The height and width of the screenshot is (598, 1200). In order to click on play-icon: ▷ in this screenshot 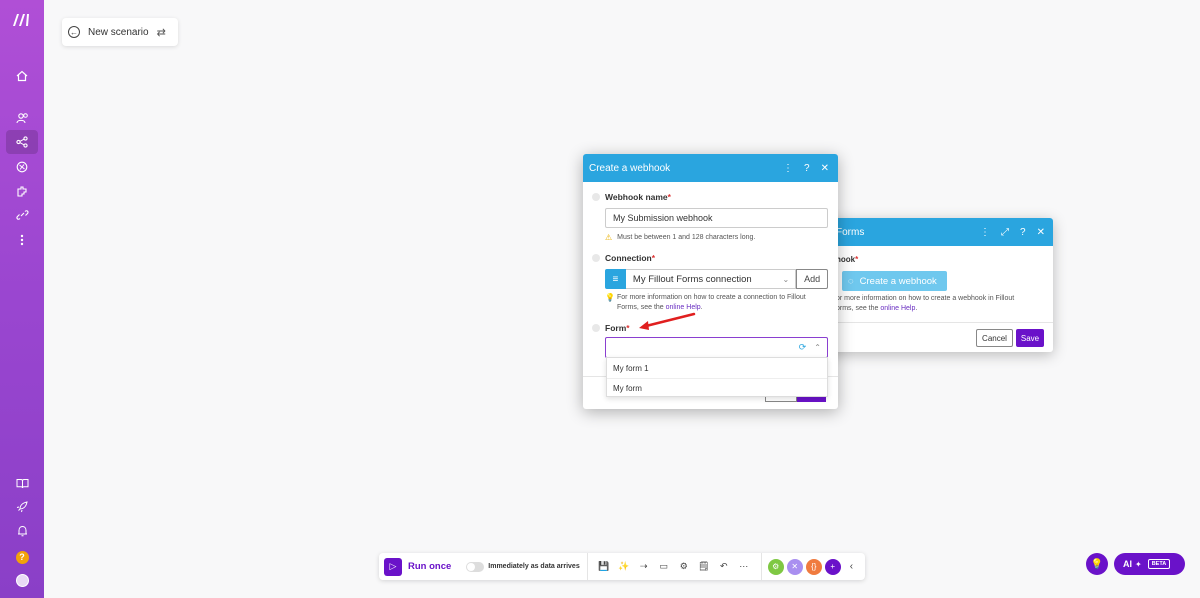, I will do `click(393, 566)`.